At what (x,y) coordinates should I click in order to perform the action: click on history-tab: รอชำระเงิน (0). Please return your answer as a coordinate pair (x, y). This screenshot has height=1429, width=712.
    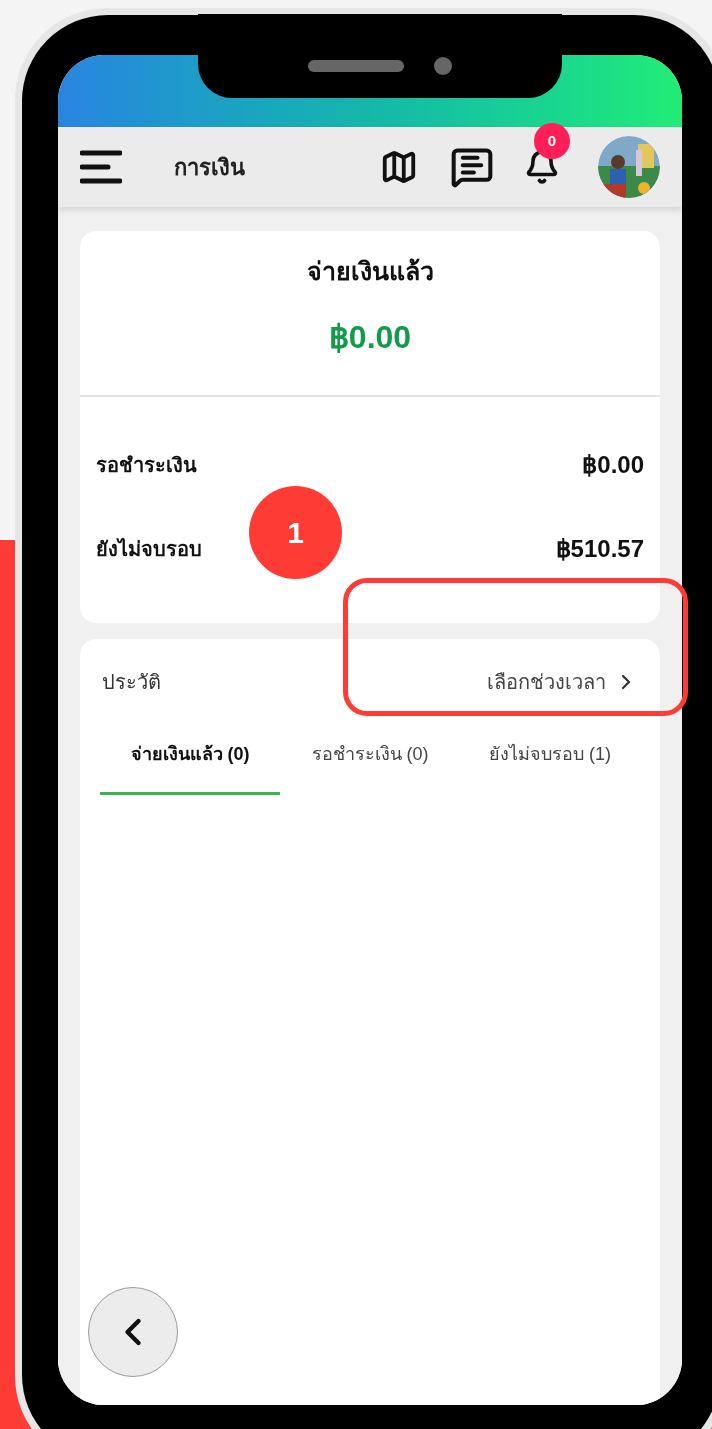
    Looking at the image, I should click on (370, 767).